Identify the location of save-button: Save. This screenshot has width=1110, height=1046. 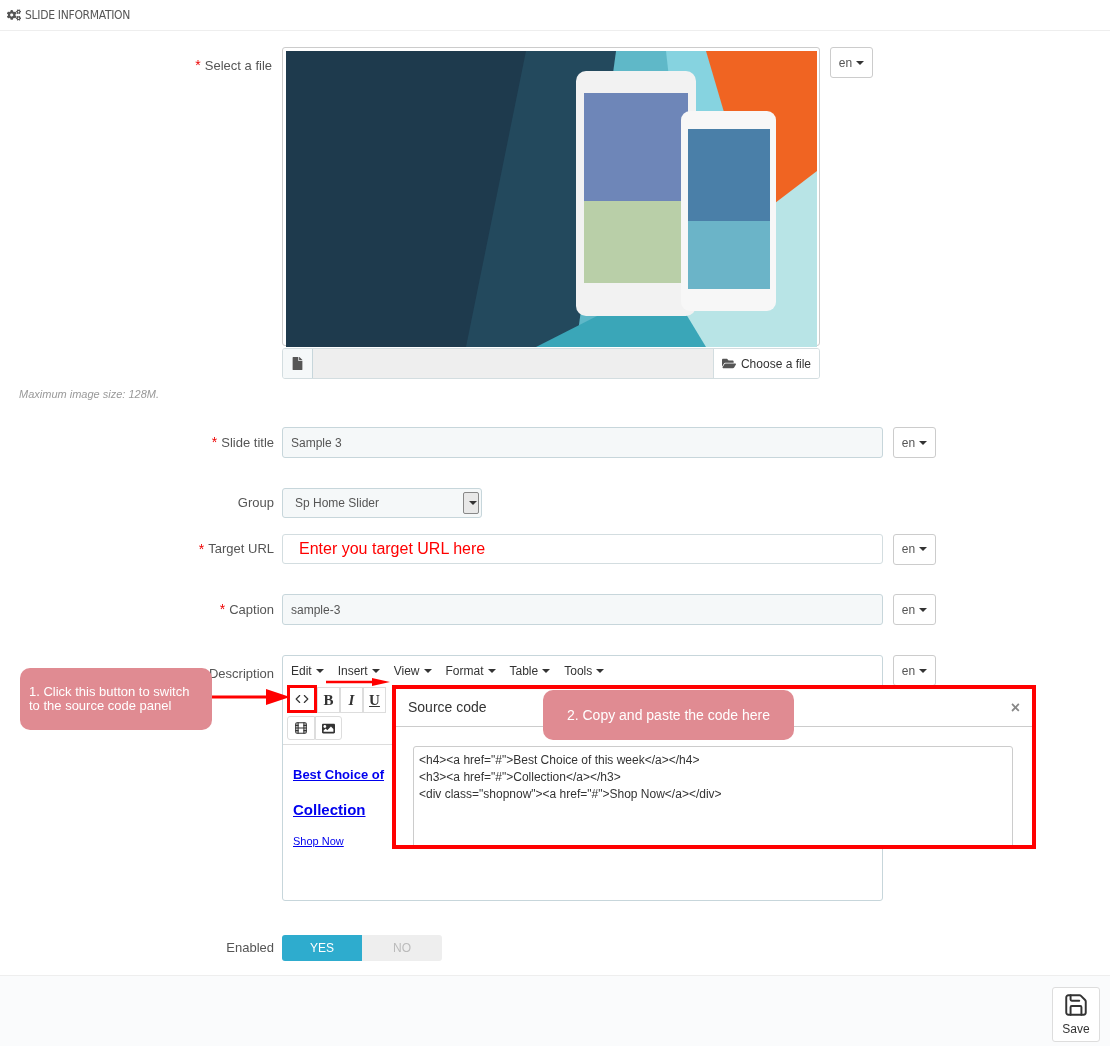
(1076, 1014).